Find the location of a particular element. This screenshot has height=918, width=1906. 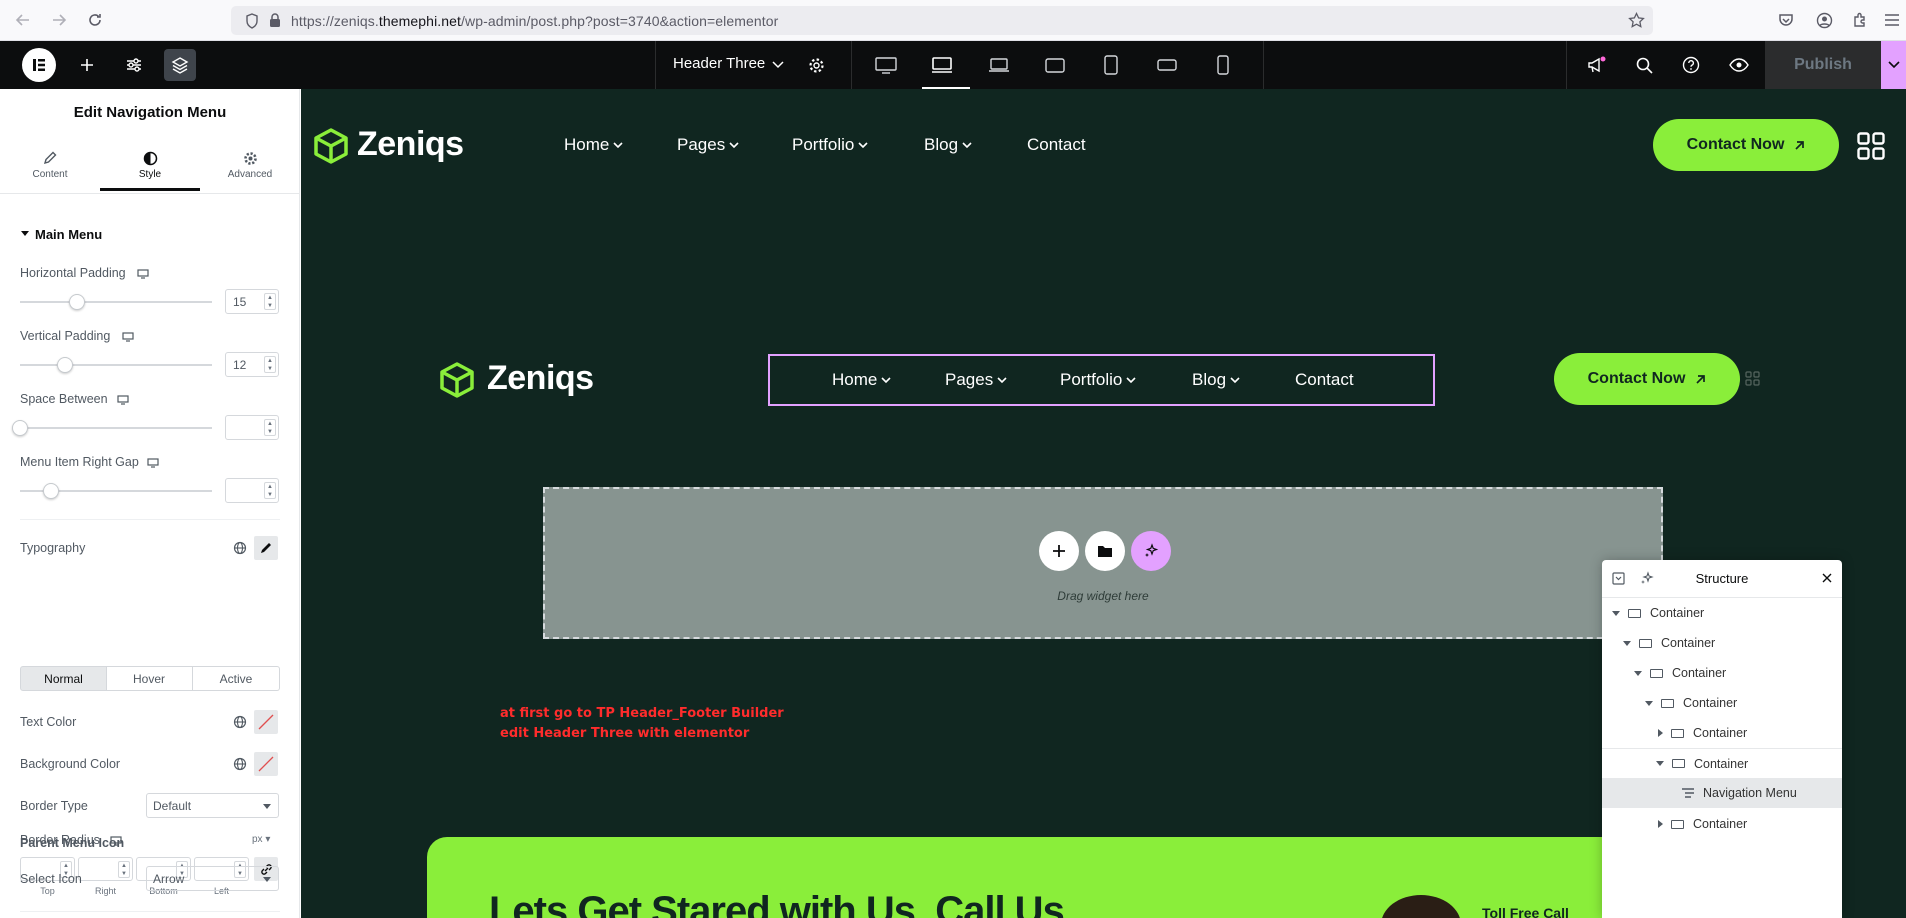

close-icon is located at coordinates (1827, 578).